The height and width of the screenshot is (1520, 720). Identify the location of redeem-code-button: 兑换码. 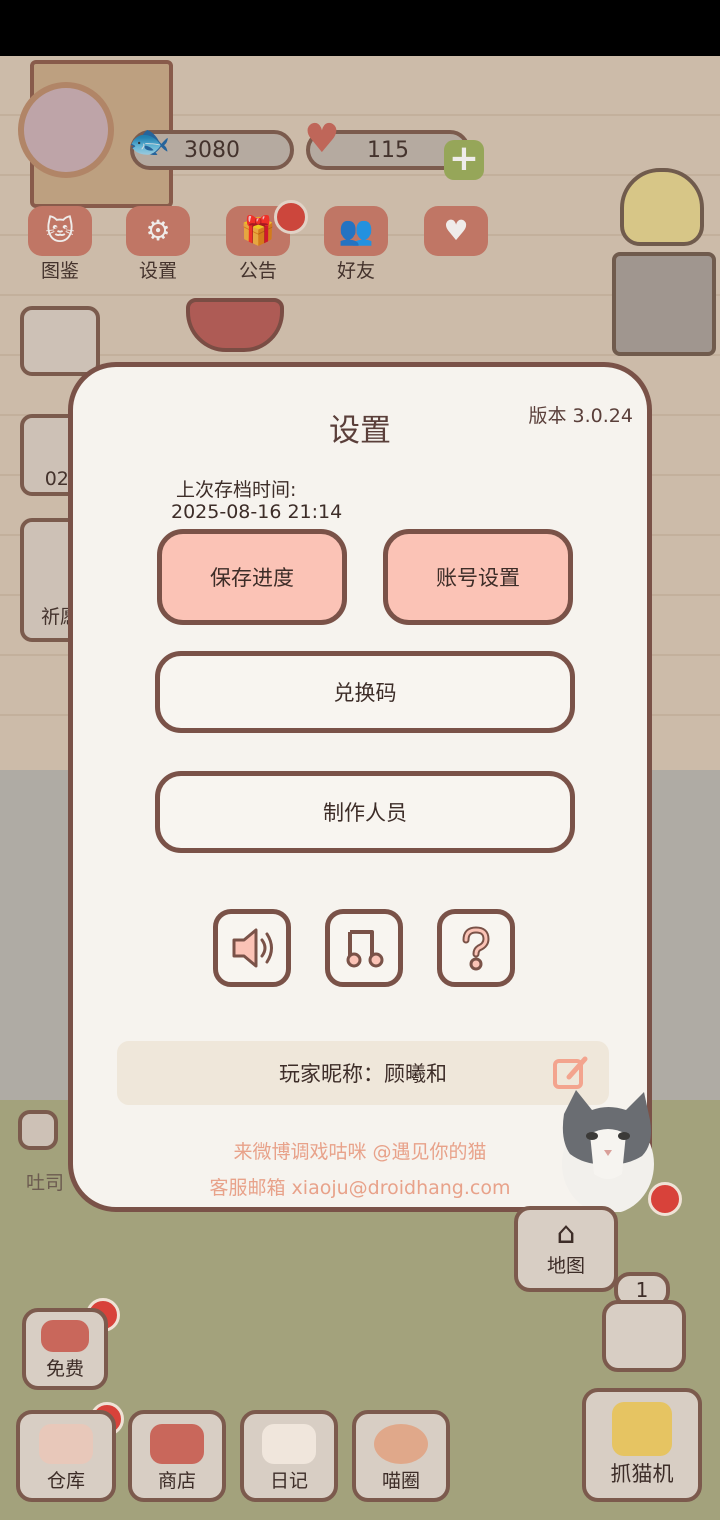
(365, 692).